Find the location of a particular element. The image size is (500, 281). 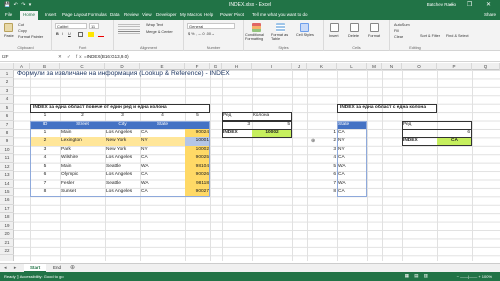

table-cell-street: Park is located at coordinates (82, 150).